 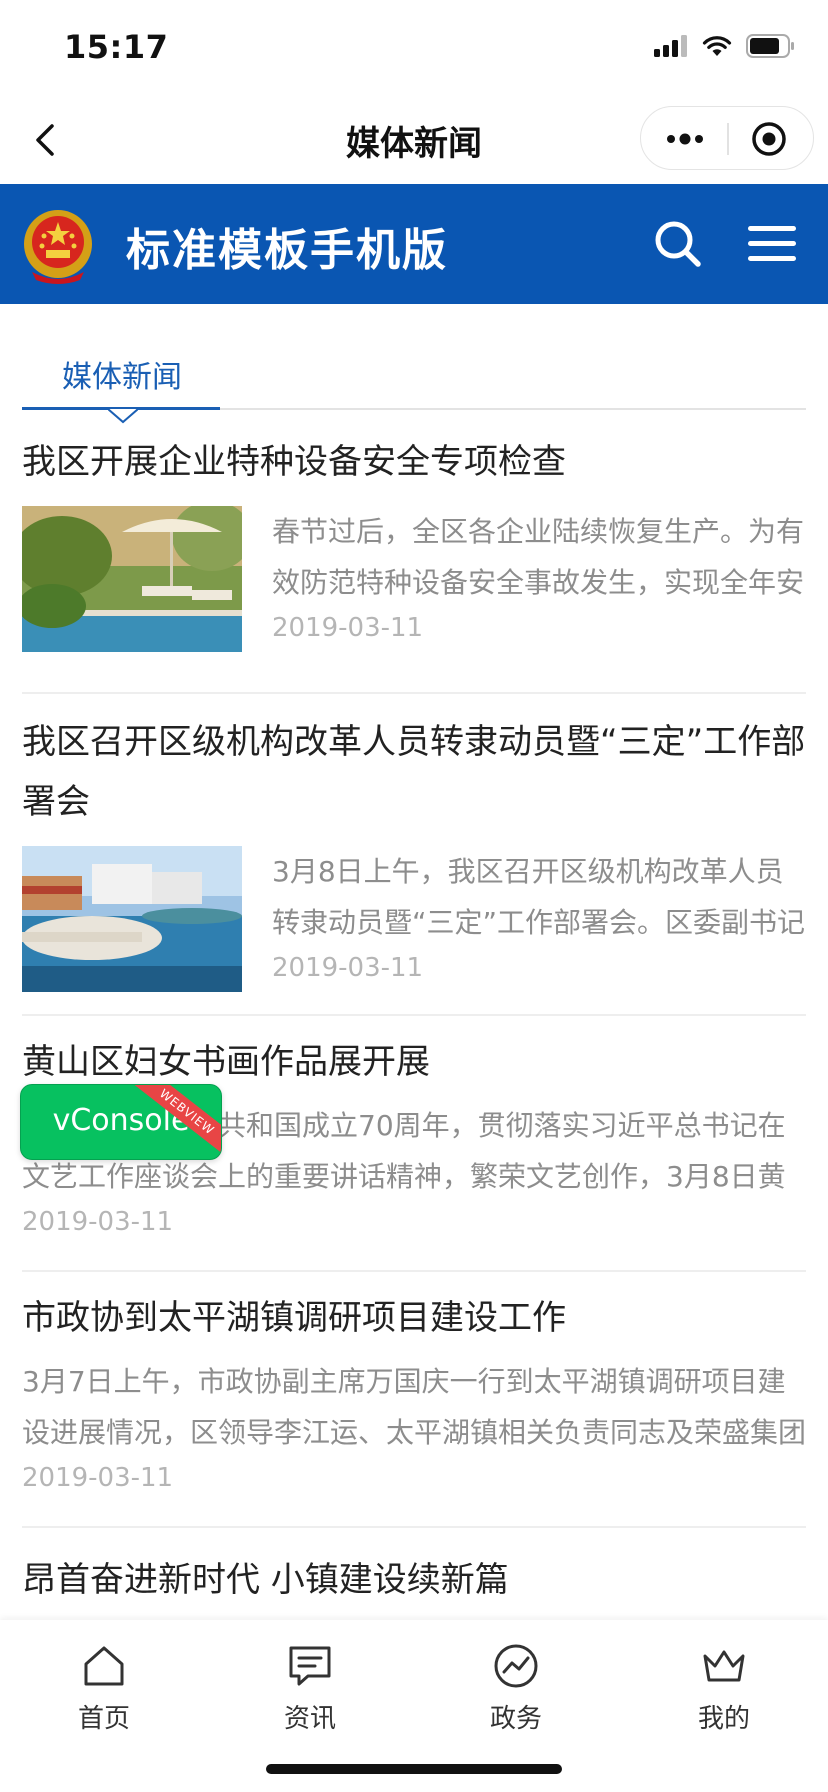 What do you see at coordinates (123, 416) in the screenshot?
I see `tab-caret-icon` at bounding box center [123, 416].